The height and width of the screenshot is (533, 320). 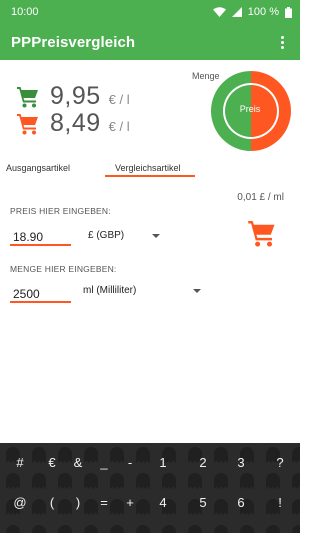 I want to click on price-input-underline, so click(x=40, y=245).